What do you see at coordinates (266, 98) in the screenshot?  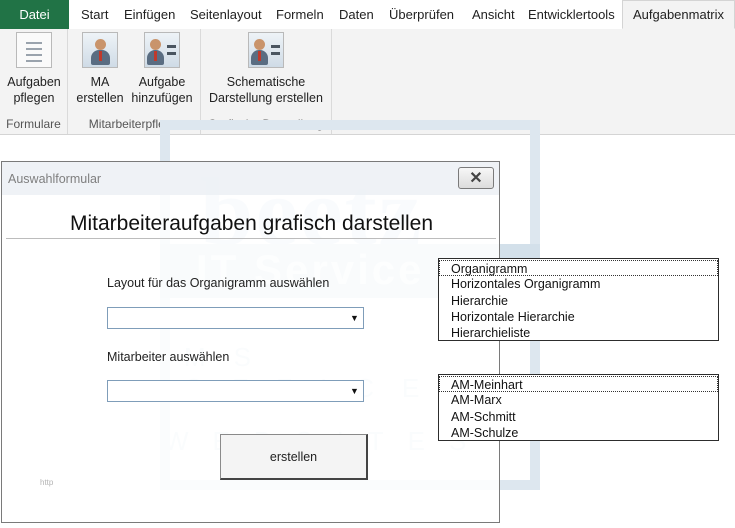 I see `schematische-darstellung-label-2: Darstellung erstellen` at bounding box center [266, 98].